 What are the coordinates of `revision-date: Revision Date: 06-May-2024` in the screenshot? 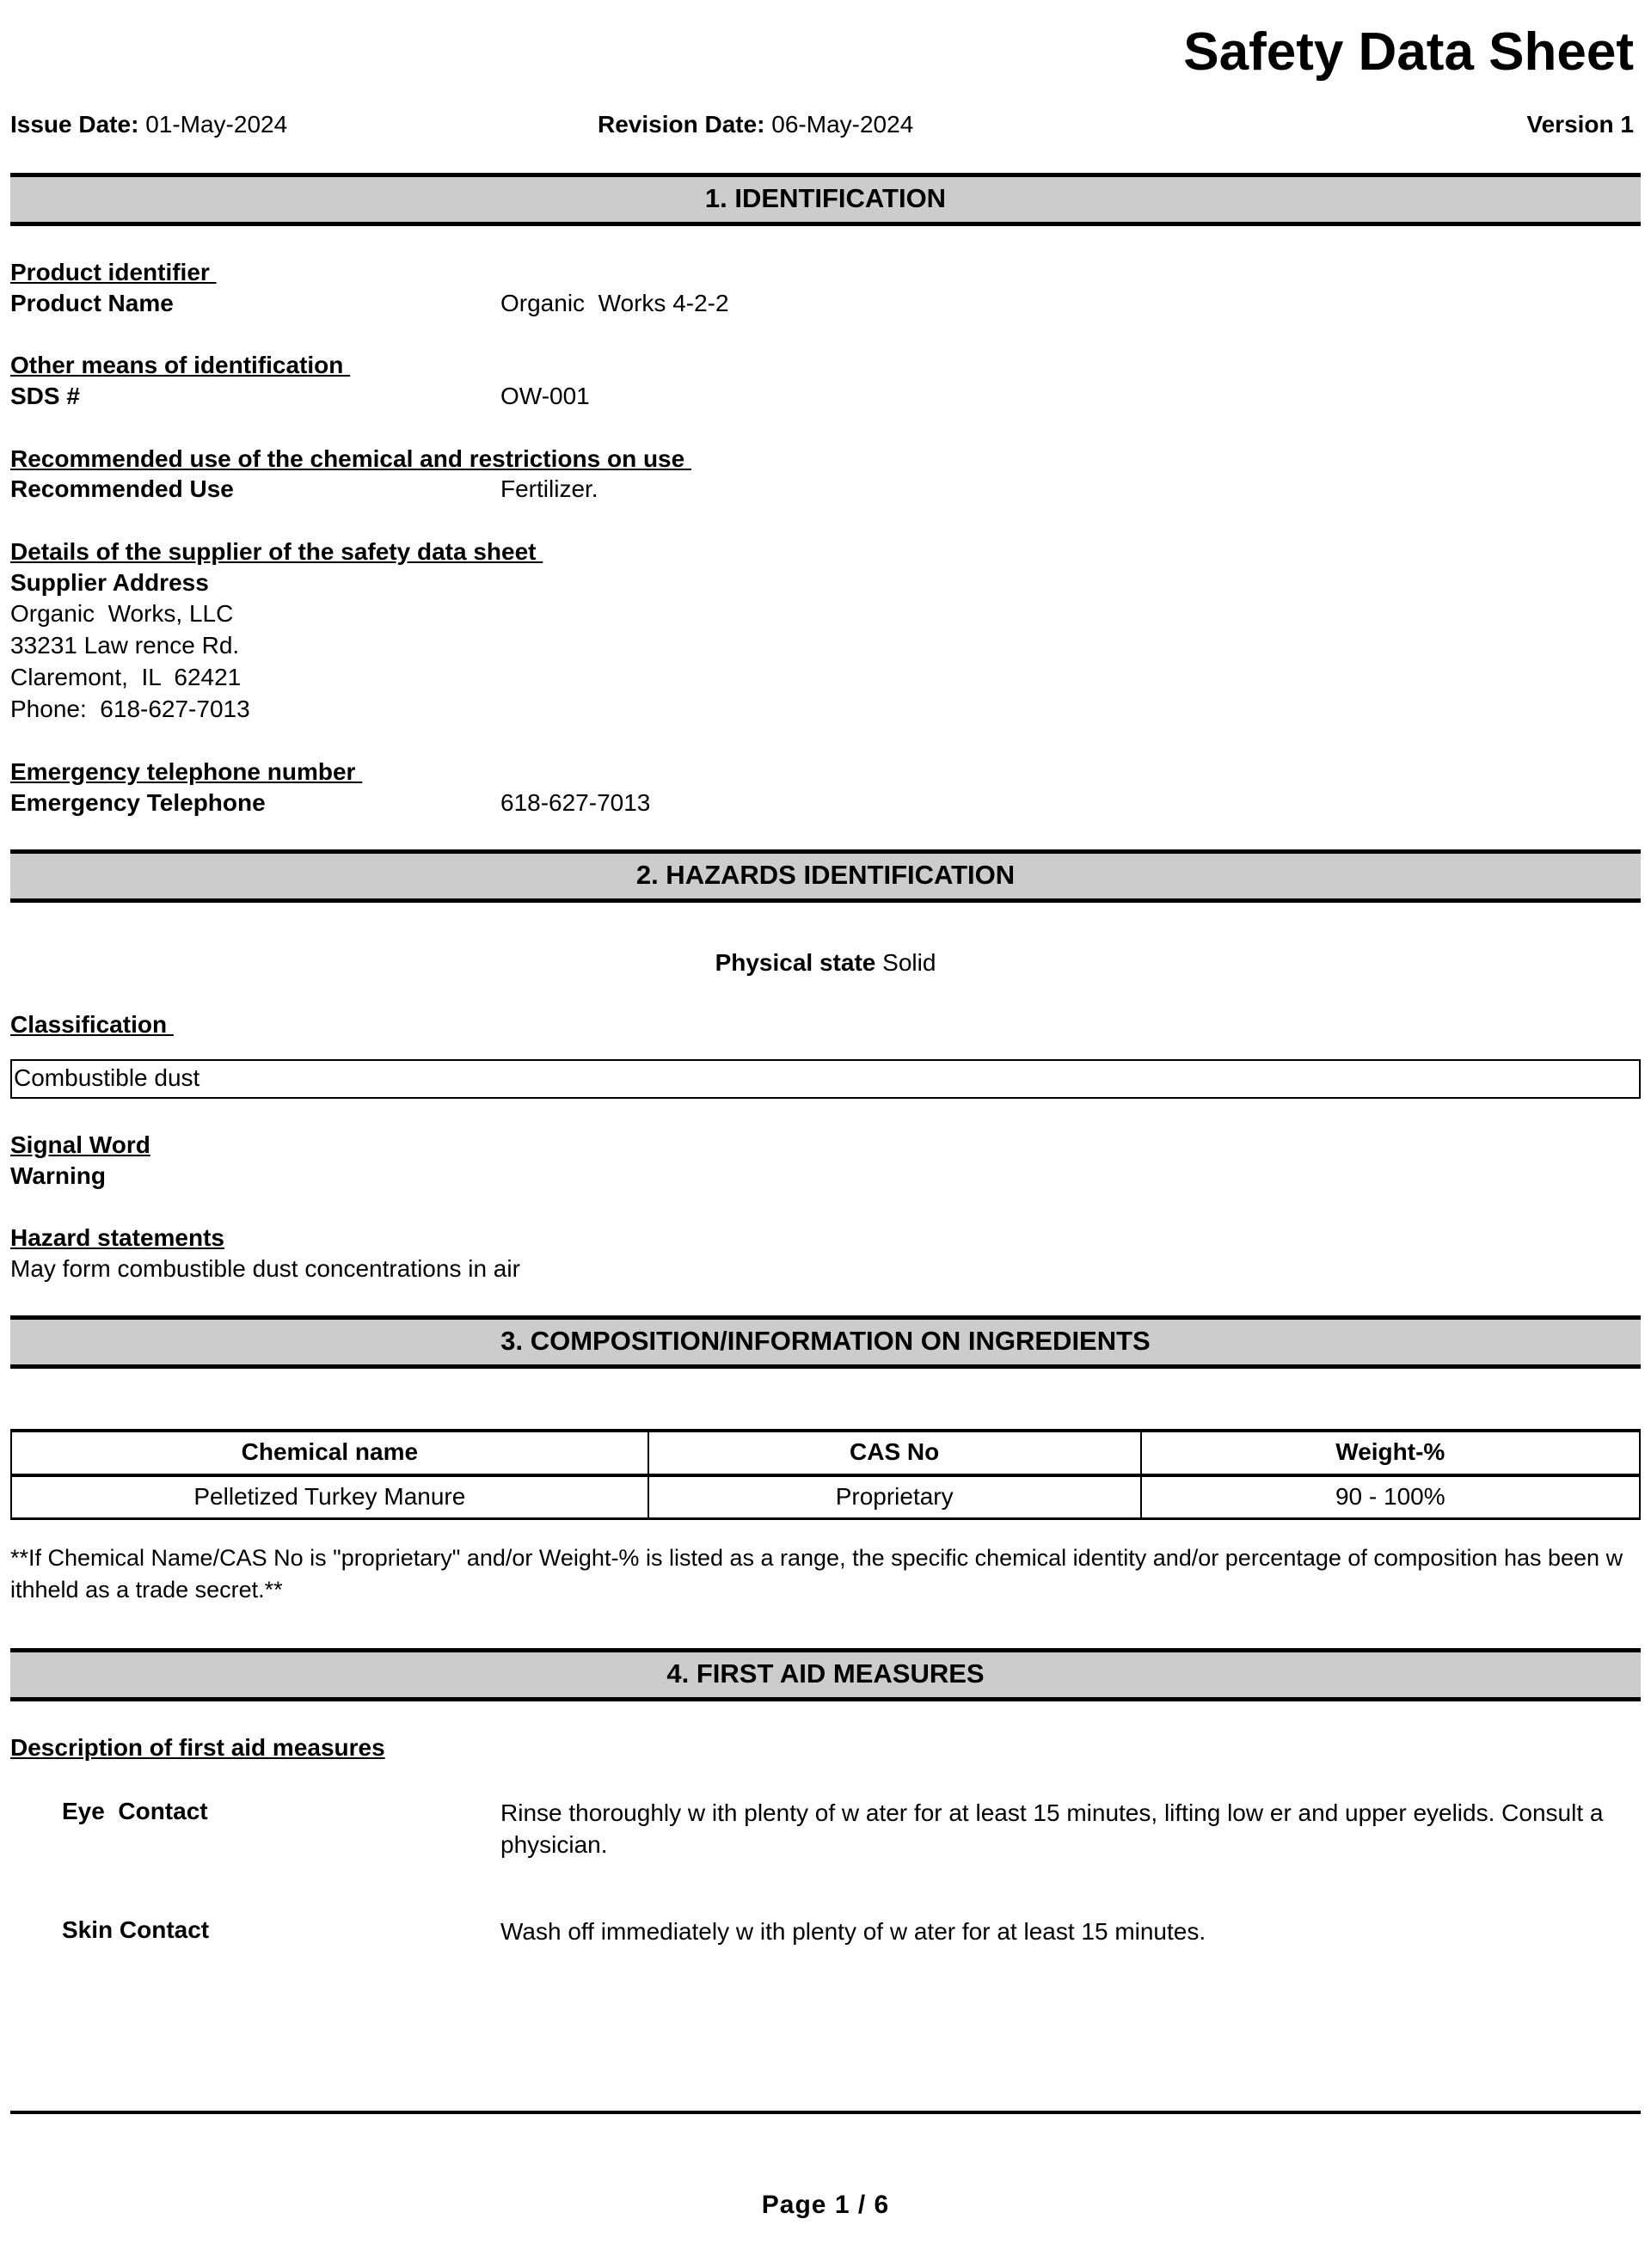 It's located at (755, 124).